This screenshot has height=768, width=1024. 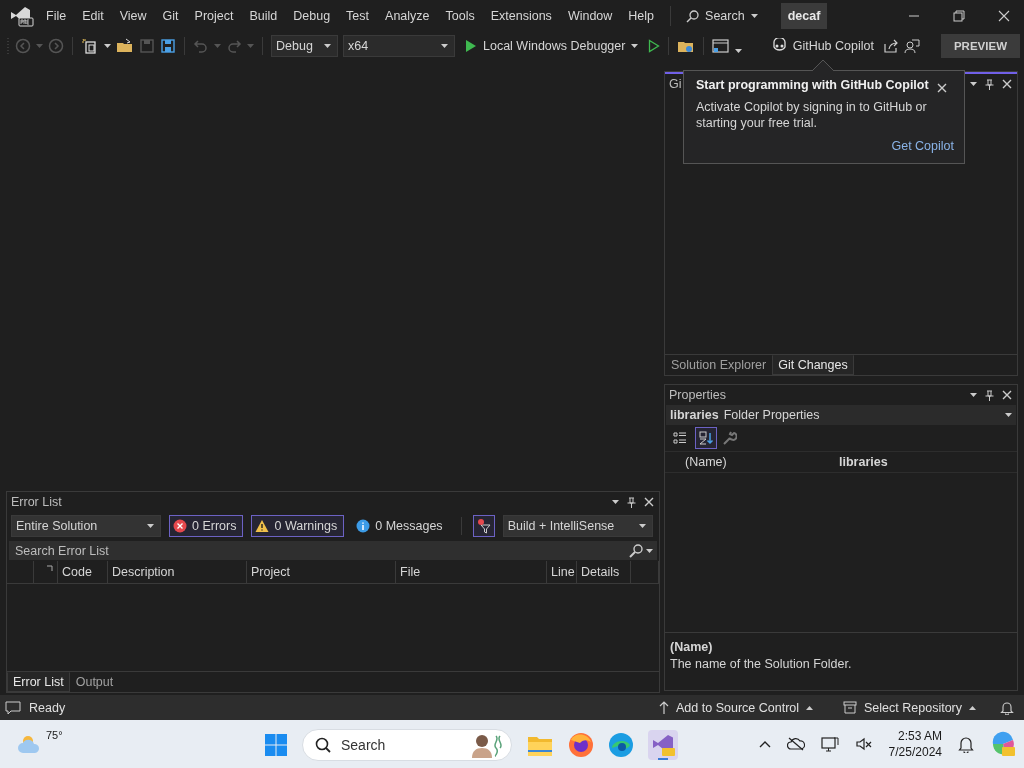 What do you see at coordinates (980, 46) in the screenshot?
I see `preview-button: PREVIEW` at bounding box center [980, 46].